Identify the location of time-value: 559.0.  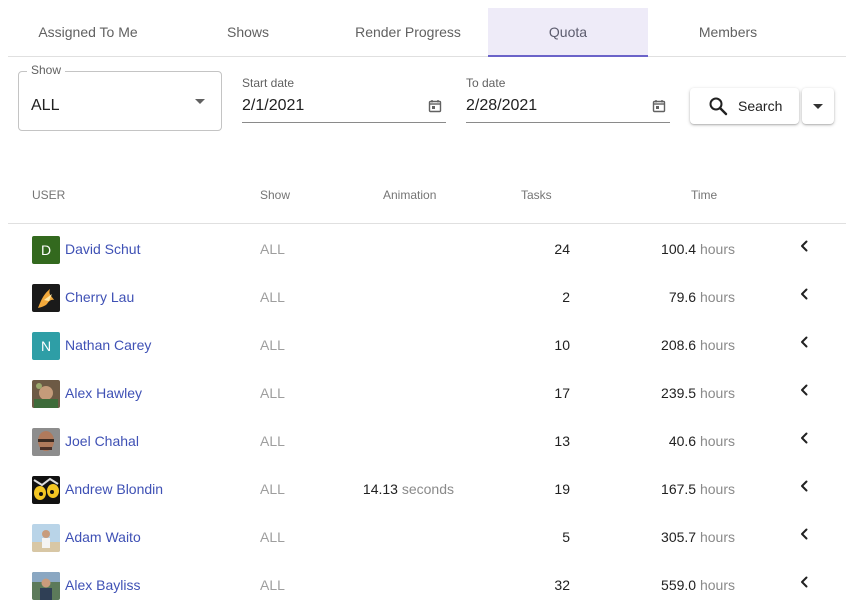
(679, 585).